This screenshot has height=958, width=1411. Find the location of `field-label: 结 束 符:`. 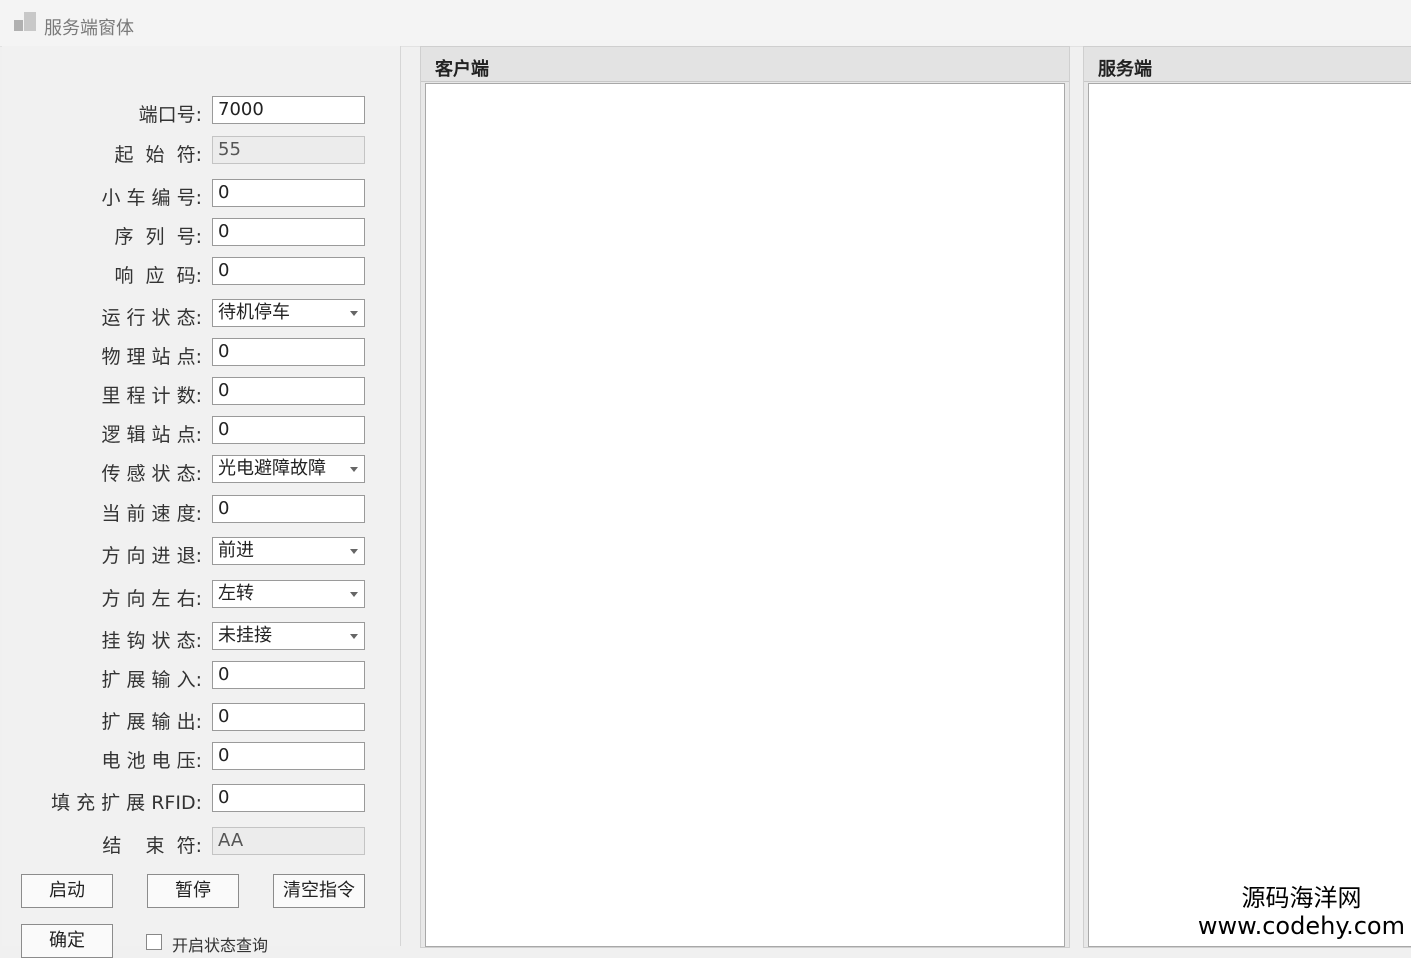

field-label: 结 束 符: is located at coordinates (152, 846).